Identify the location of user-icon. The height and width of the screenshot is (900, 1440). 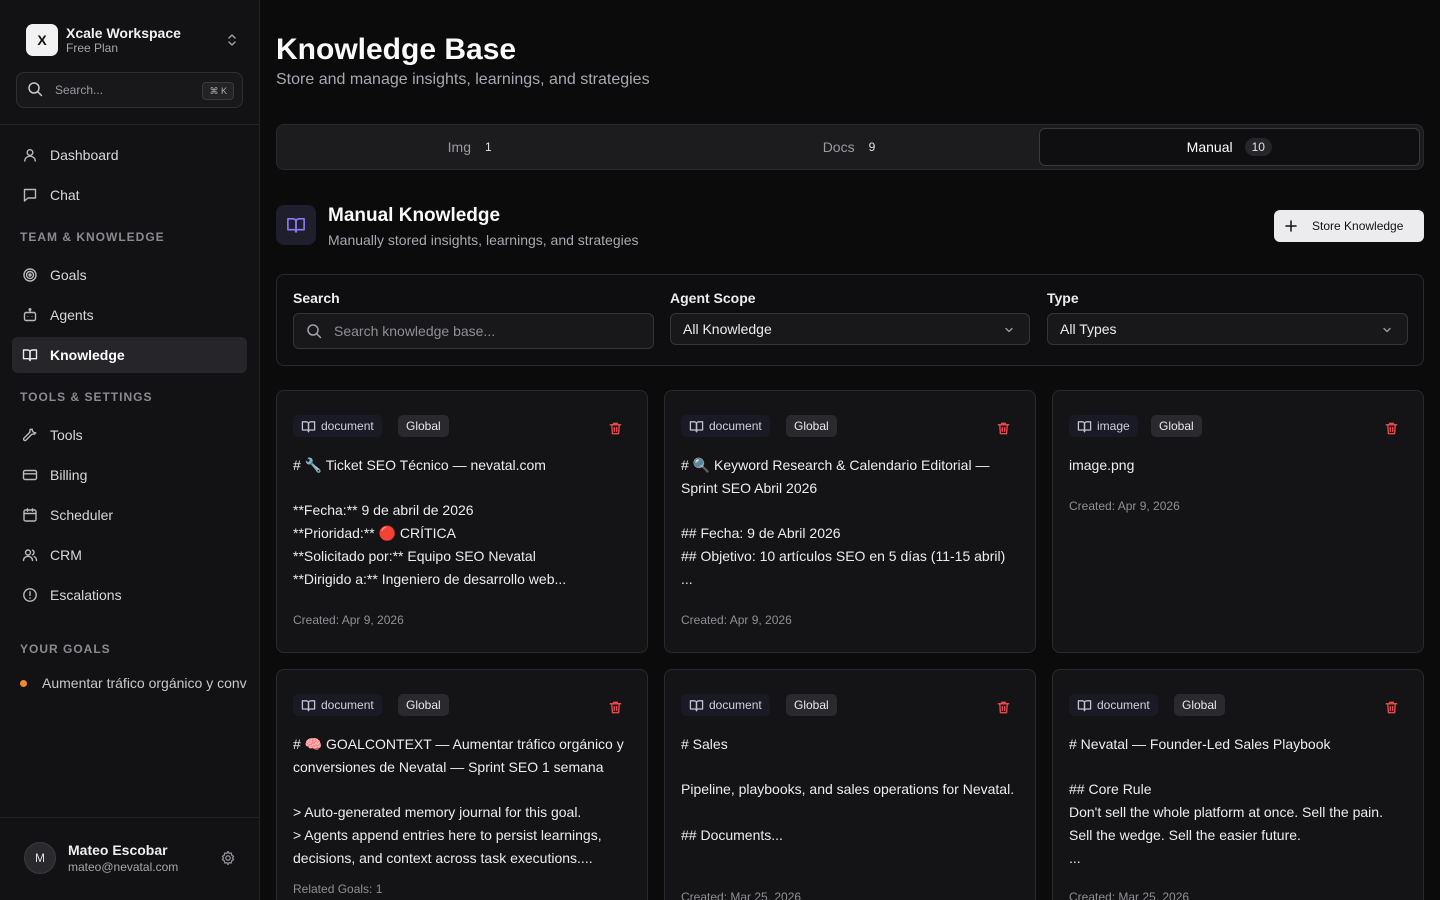
(30, 155).